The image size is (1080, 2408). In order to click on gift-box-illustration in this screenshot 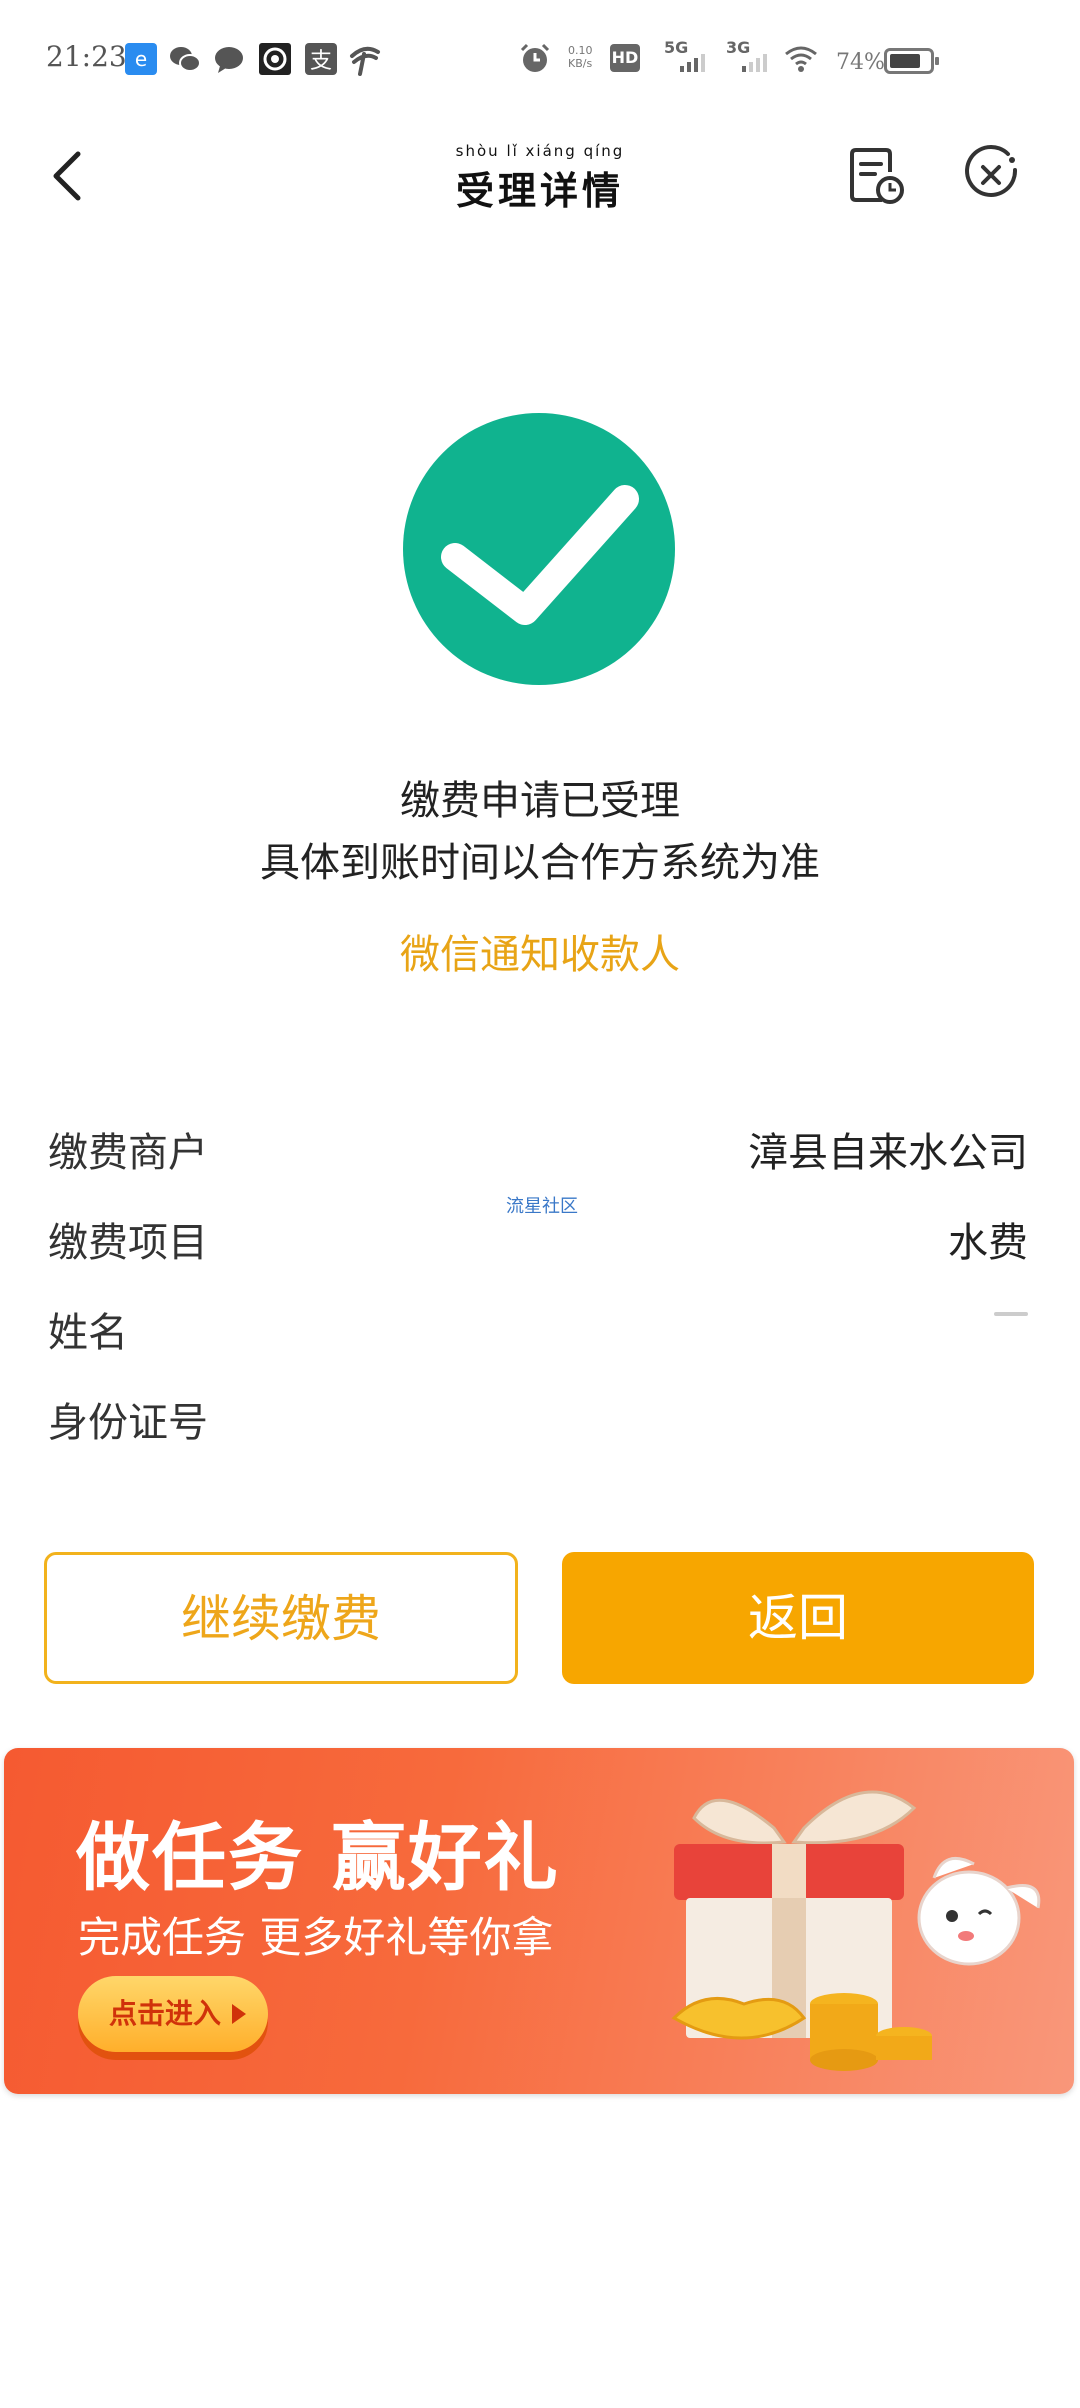, I will do `click(856, 1930)`.